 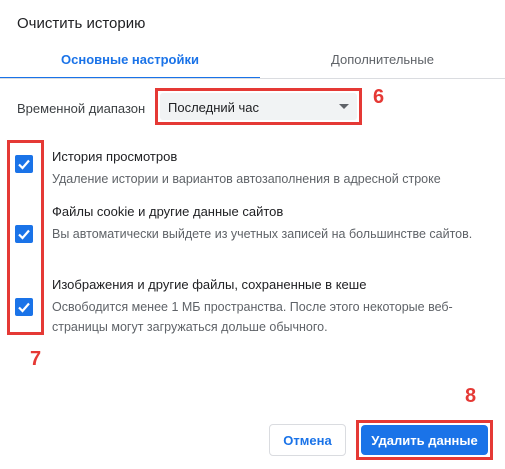 I want to click on dropdown-arrow-icon, so click(x=344, y=106).